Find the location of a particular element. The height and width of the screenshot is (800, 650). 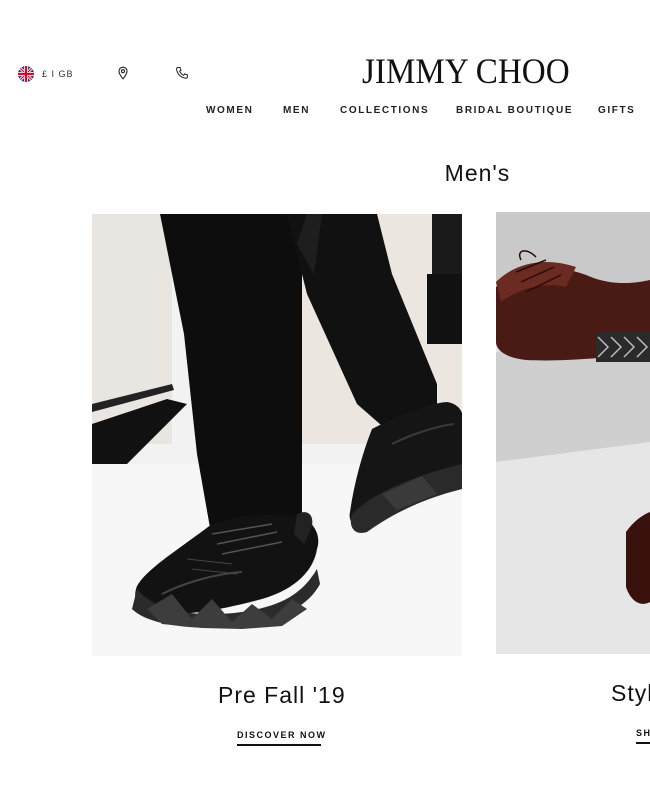

section-title: Men's is located at coordinates (477, 173).